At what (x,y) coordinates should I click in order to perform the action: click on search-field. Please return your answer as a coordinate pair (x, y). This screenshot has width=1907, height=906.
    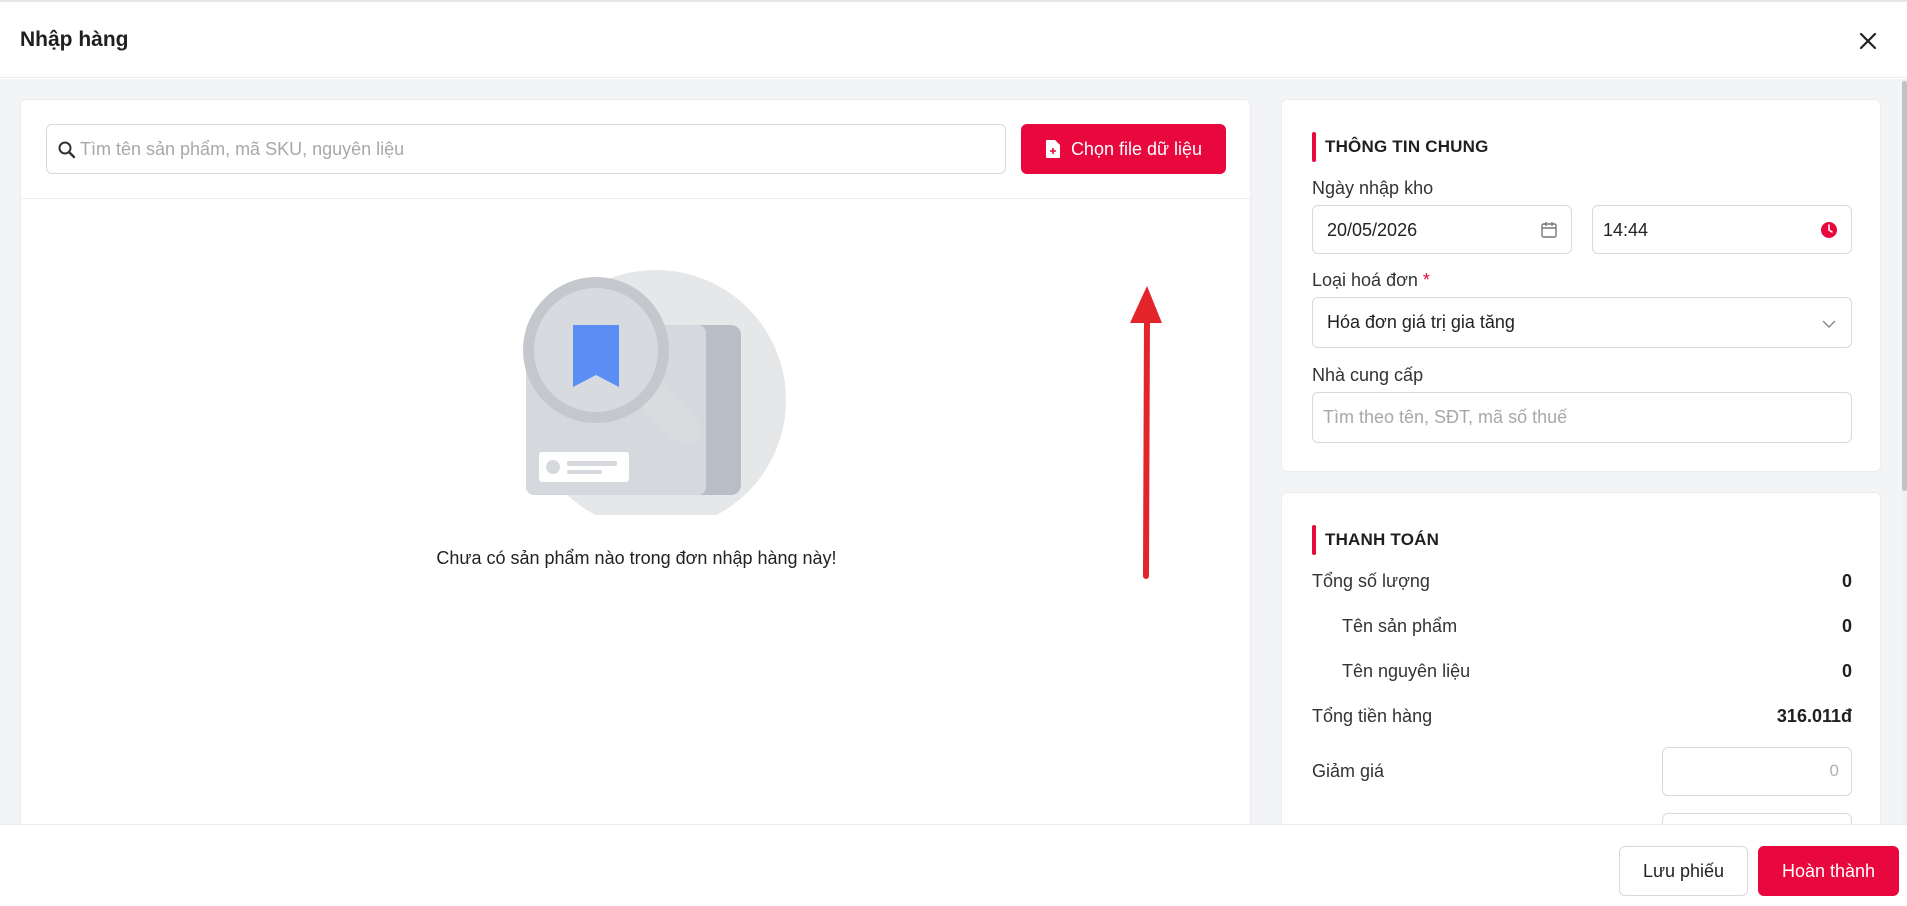
    Looking at the image, I should click on (526, 149).